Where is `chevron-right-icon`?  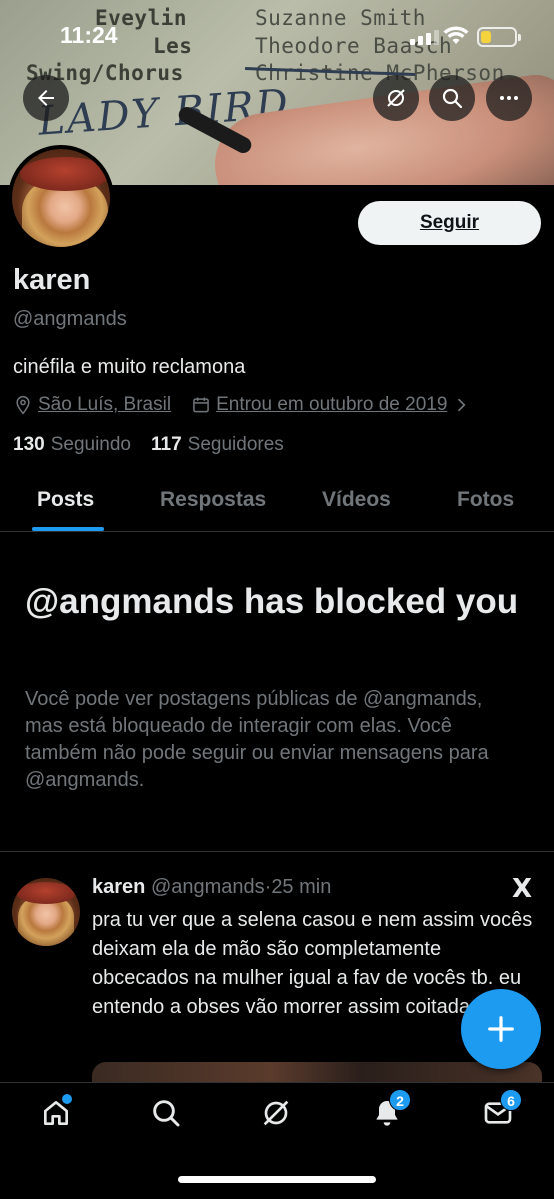
chevron-right-icon is located at coordinates (461, 405).